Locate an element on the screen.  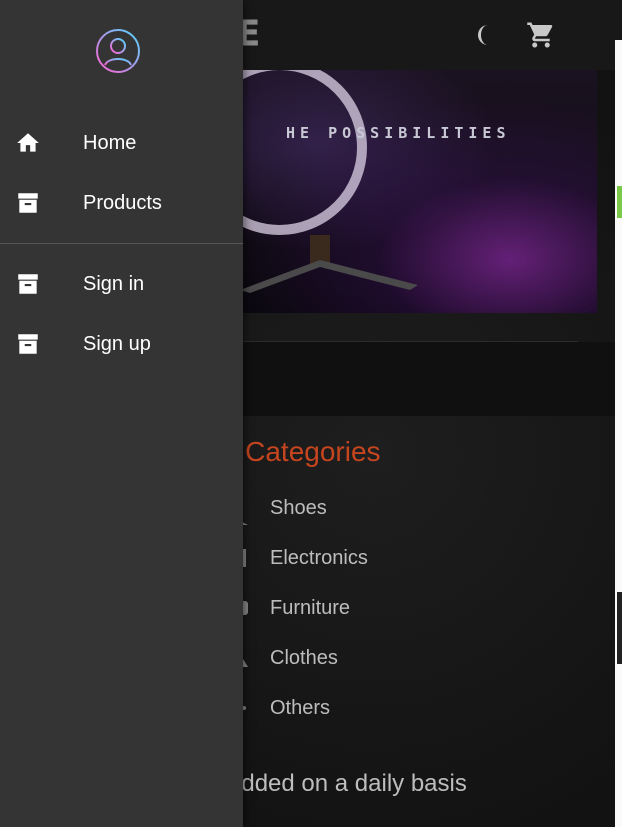
cart-icon is located at coordinates (540, 35).